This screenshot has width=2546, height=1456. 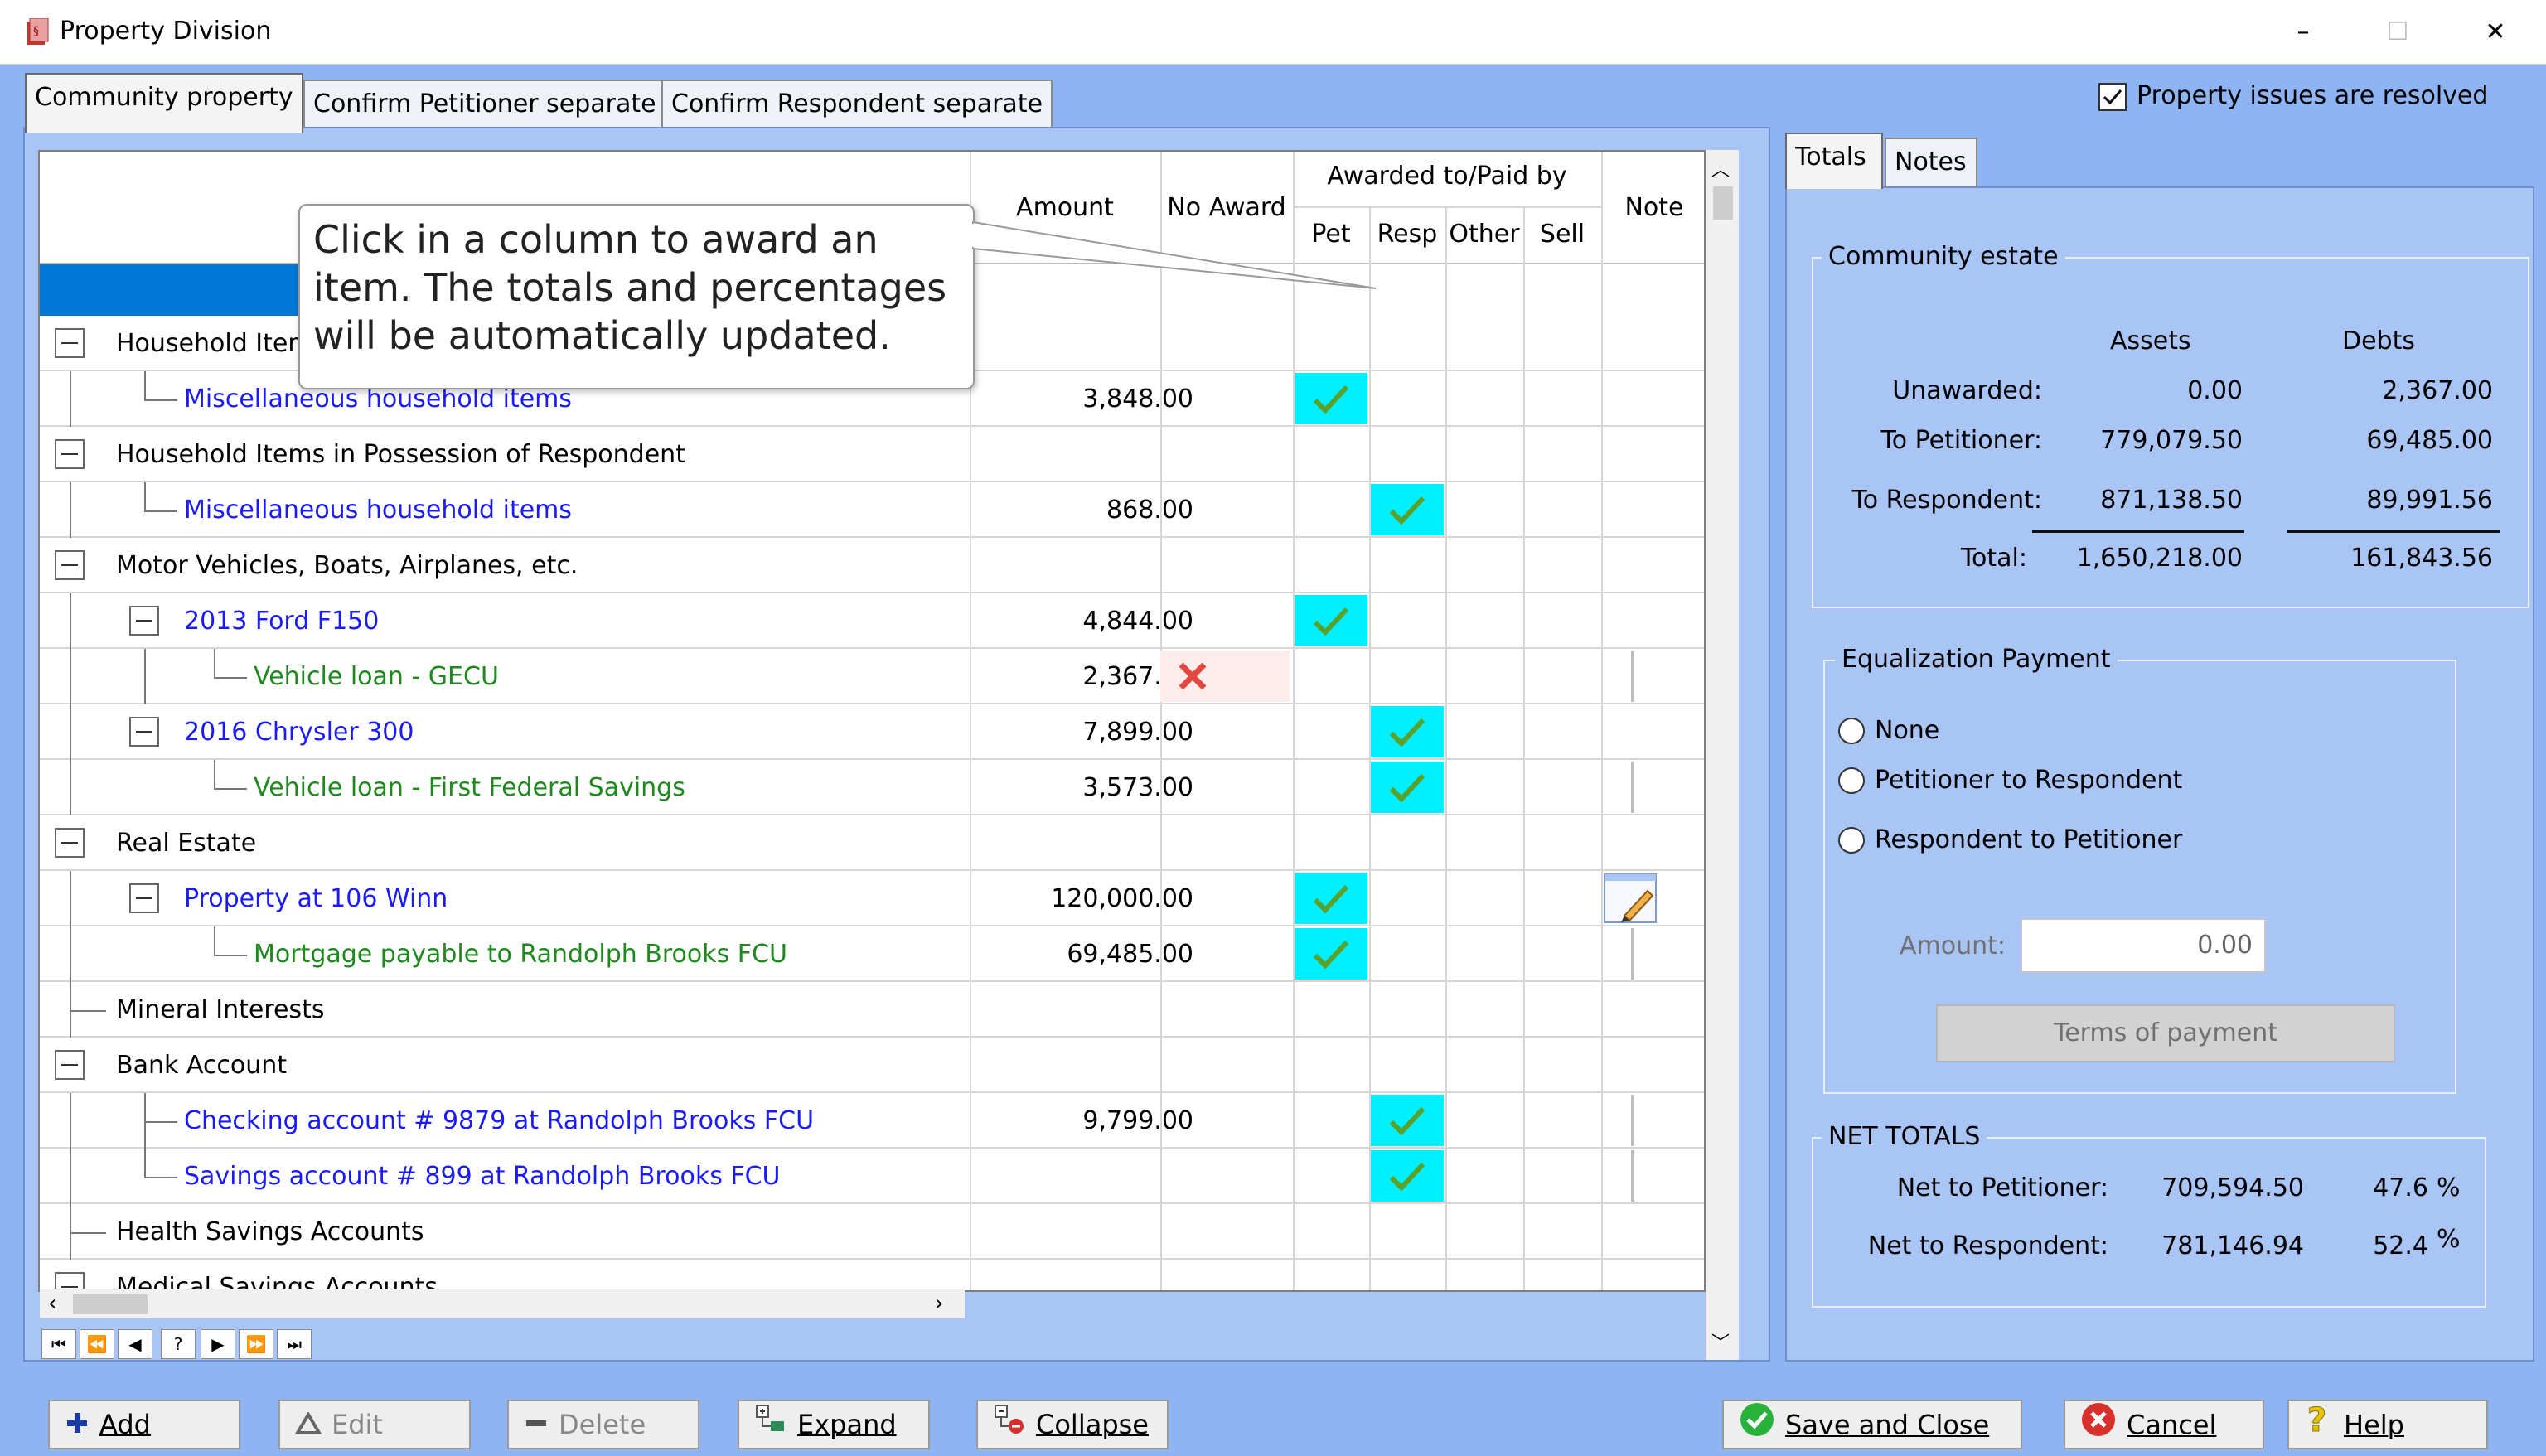 What do you see at coordinates (2164, 1424) in the screenshot?
I see `cancel-button: Cancel` at bounding box center [2164, 1424].